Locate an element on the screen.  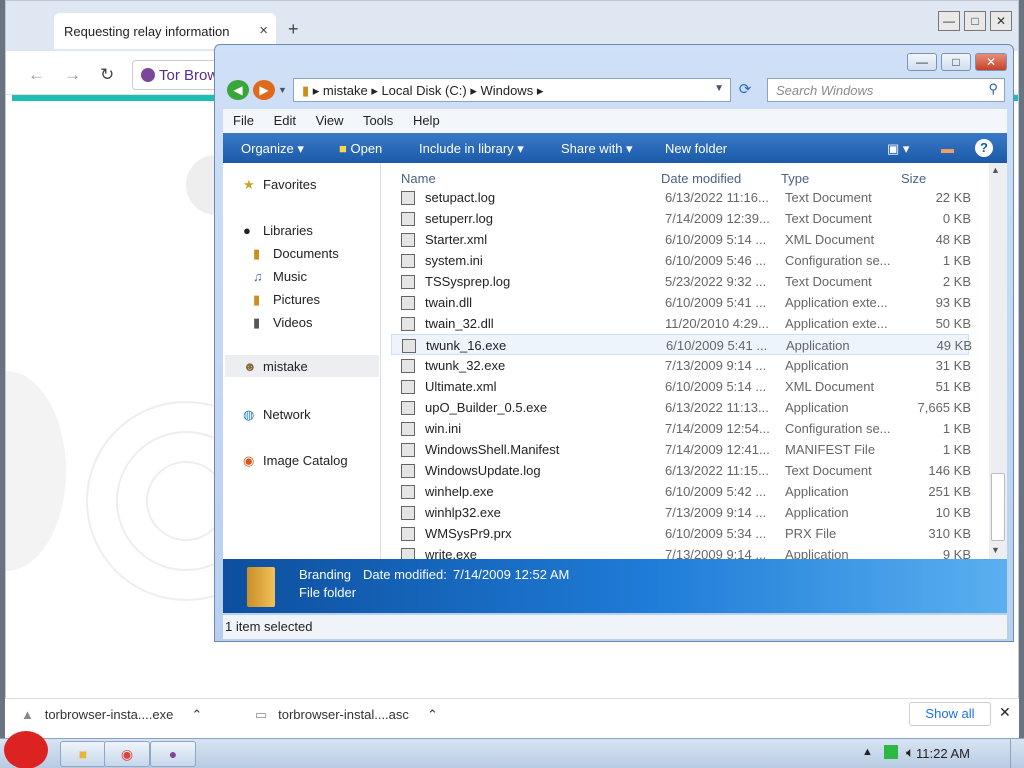
menu-view: View is located at coordinates (330, 120).